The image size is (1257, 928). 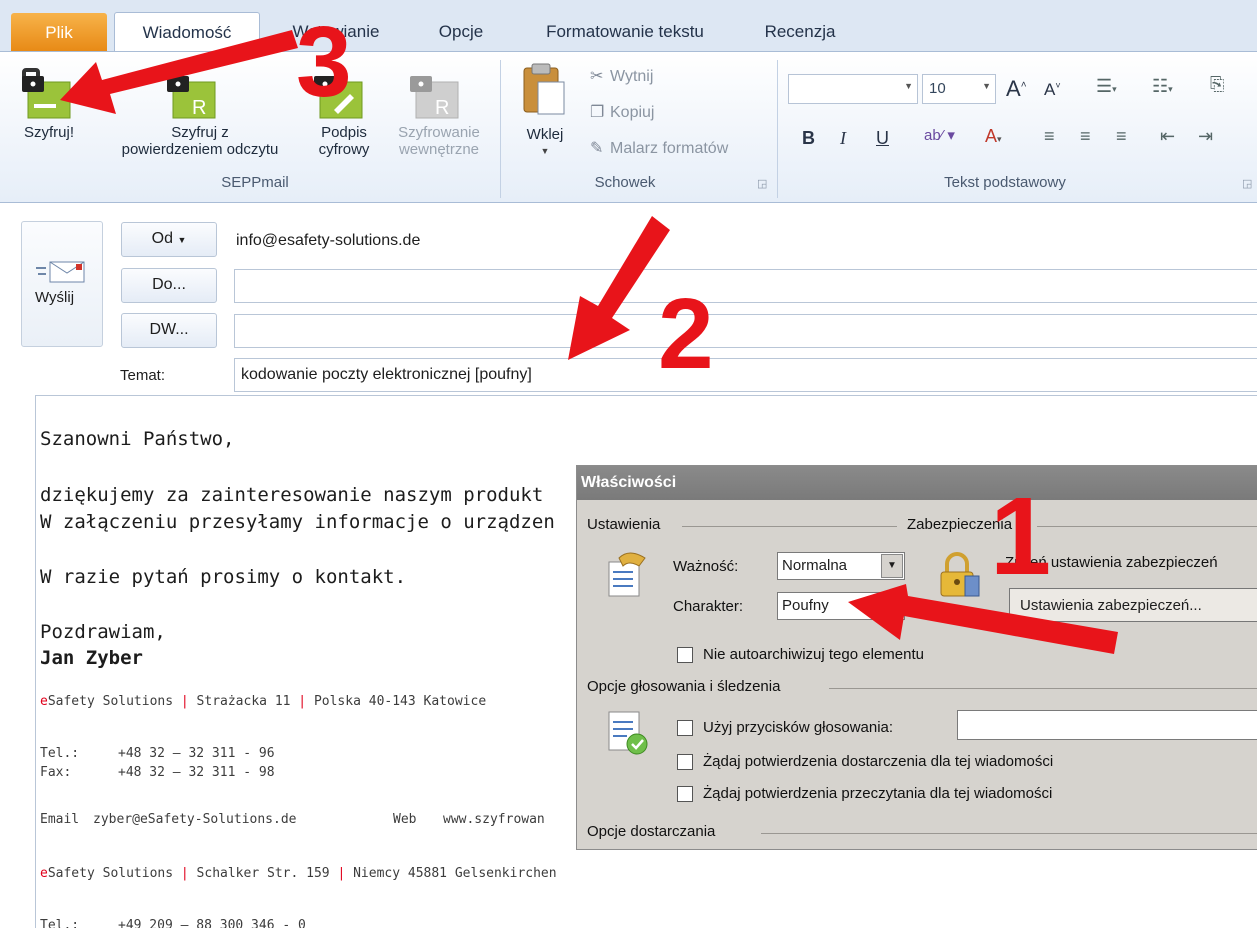 What do you see at coordinates (1021, 536) in the screenshot?
I see `annotation-number-1: 1` at bounding box center [1021, 536].